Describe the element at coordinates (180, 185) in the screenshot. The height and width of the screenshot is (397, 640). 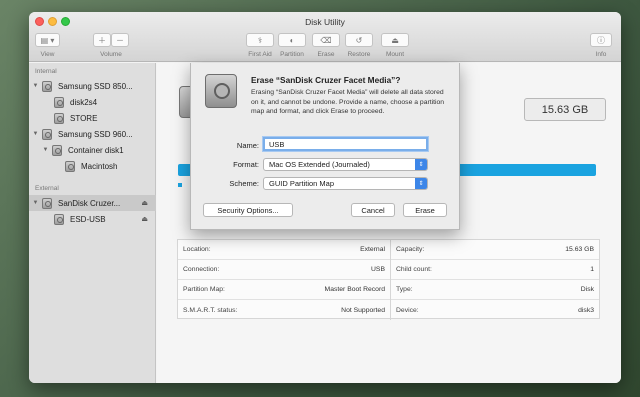
I see `usage-legend-swatch` at that location.